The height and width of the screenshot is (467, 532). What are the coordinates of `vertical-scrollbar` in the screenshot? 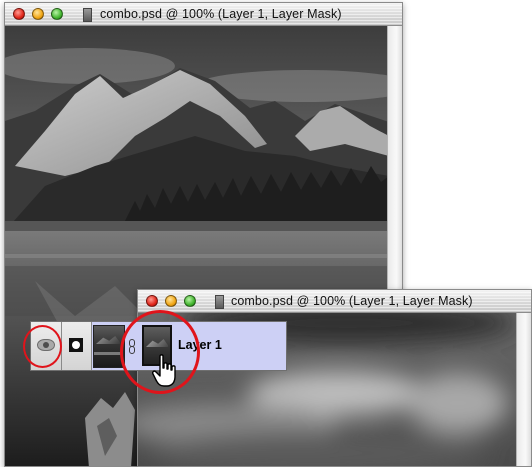 It's located at (523, 389).